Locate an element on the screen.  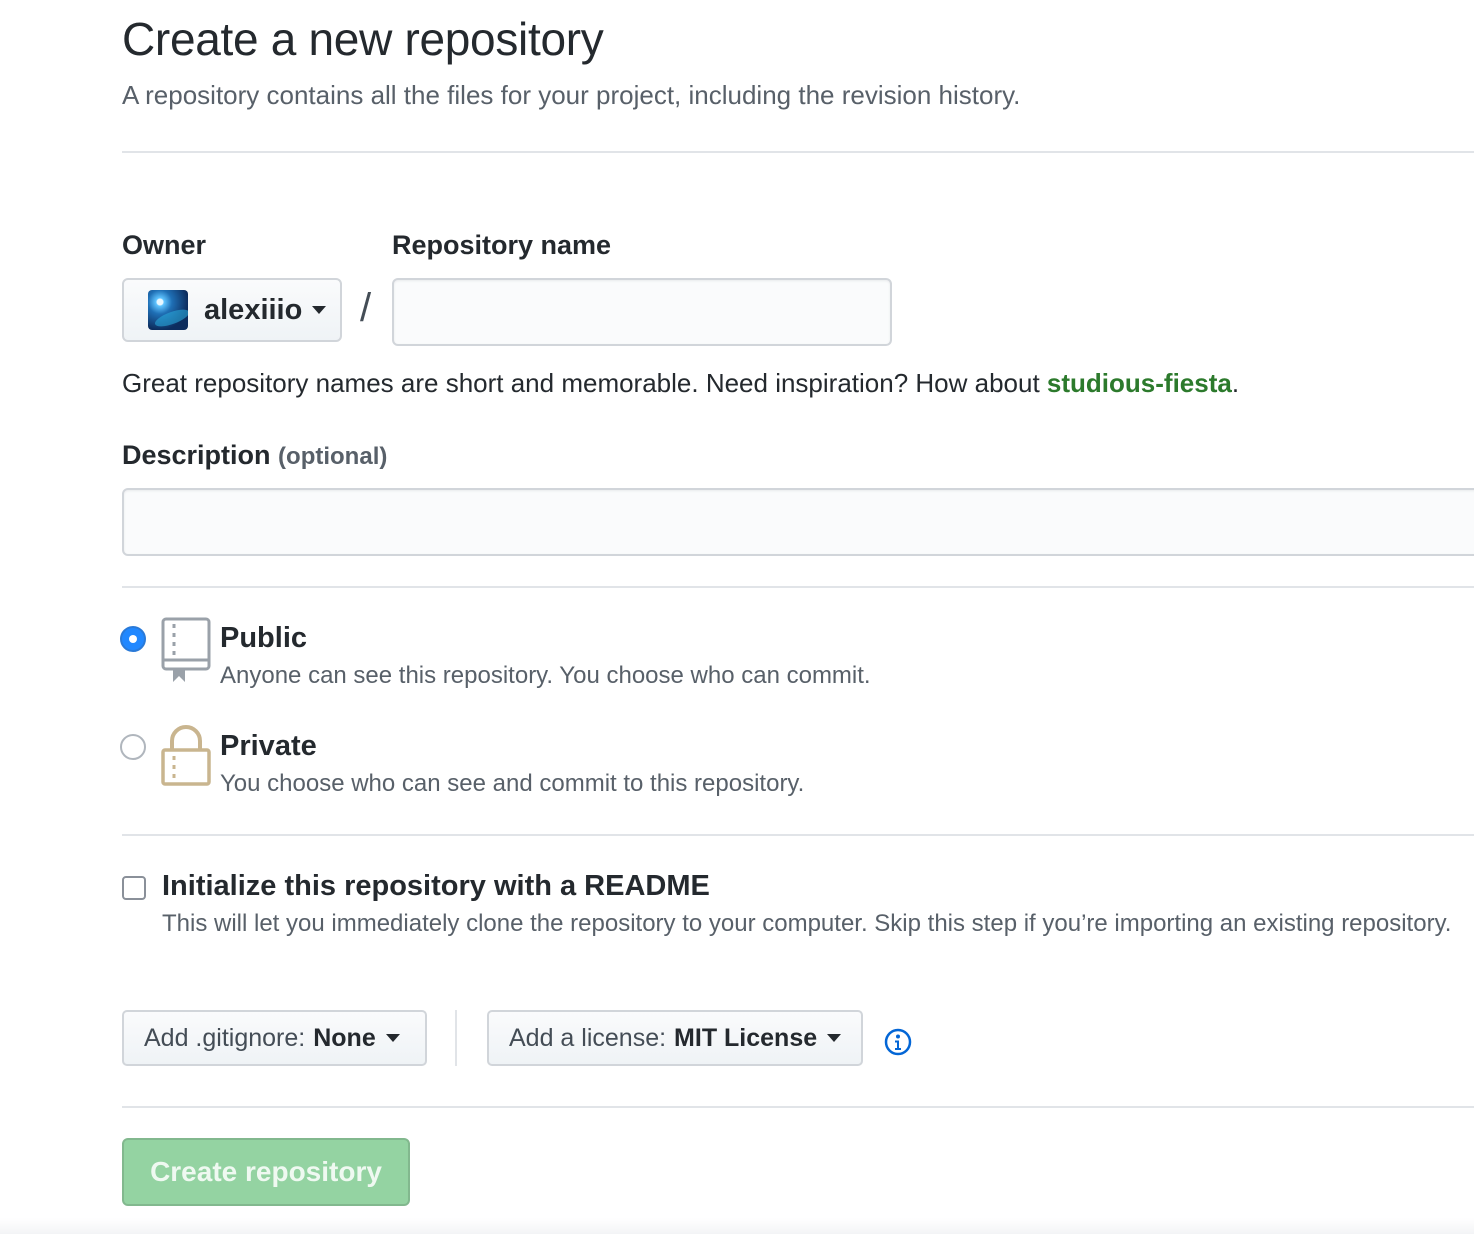
footer-shade is located at coordinates (737, 1226).